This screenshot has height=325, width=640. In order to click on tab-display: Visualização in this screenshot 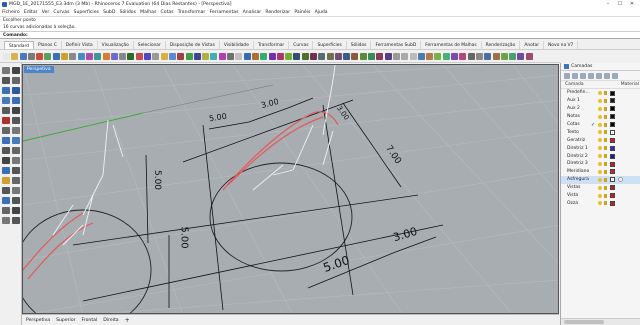, I will do `click(116, 45)`.